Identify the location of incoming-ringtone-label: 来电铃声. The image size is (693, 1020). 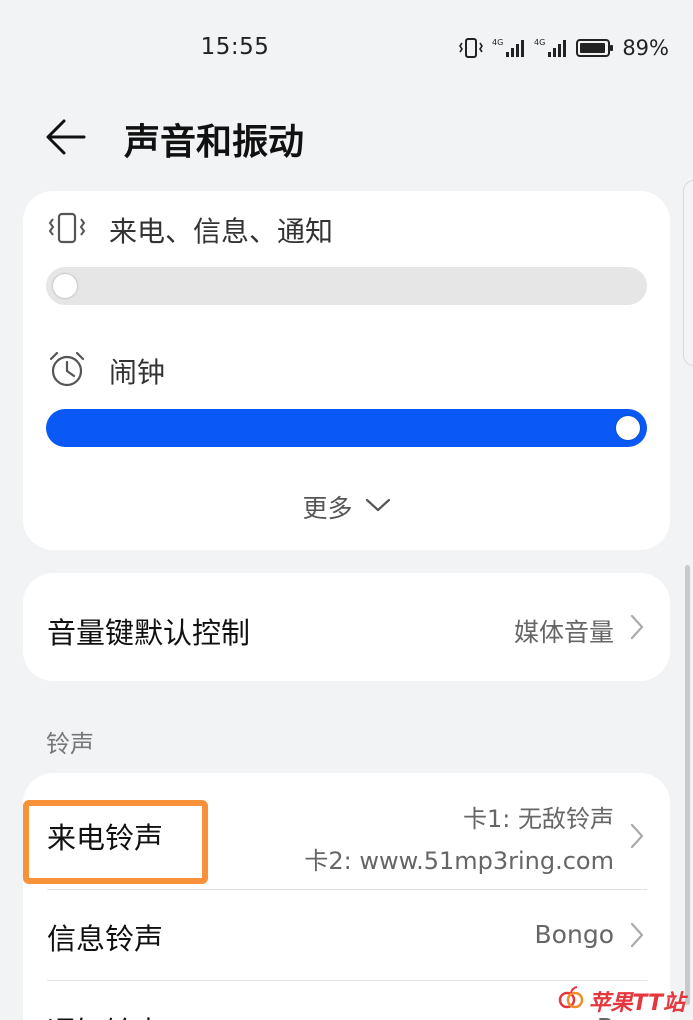
(105, 838).